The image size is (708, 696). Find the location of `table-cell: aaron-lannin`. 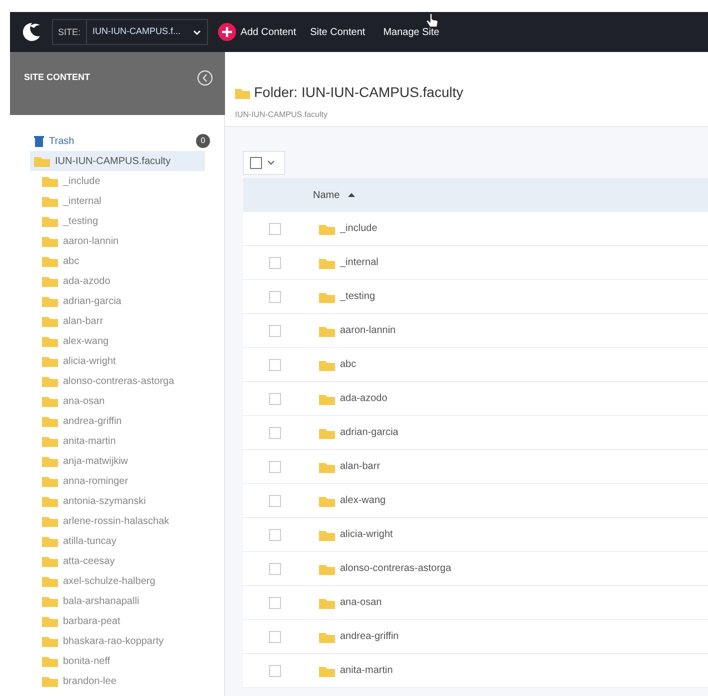

table-cell: aaron-lannin is located at coordinates (368, 330).